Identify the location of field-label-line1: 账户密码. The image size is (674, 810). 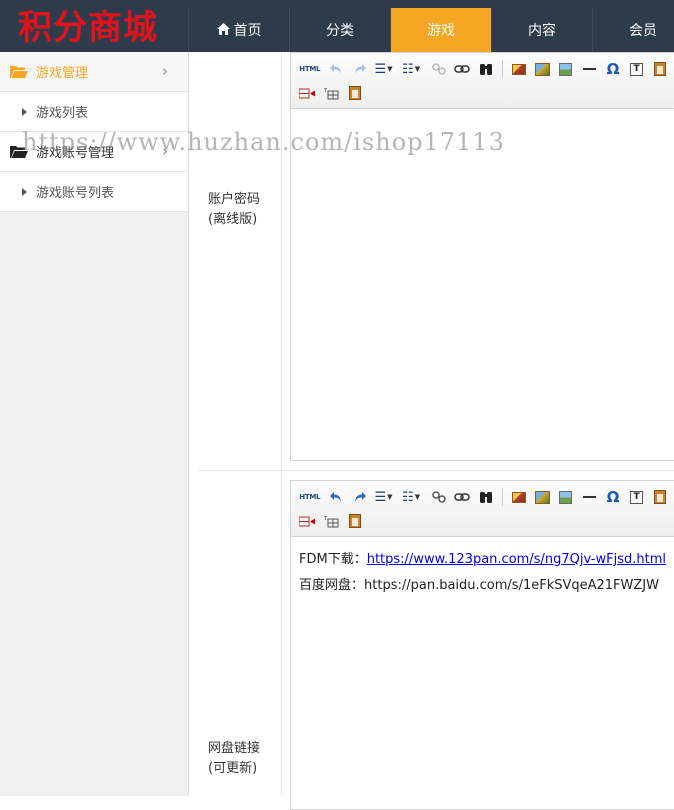
(234, 199).